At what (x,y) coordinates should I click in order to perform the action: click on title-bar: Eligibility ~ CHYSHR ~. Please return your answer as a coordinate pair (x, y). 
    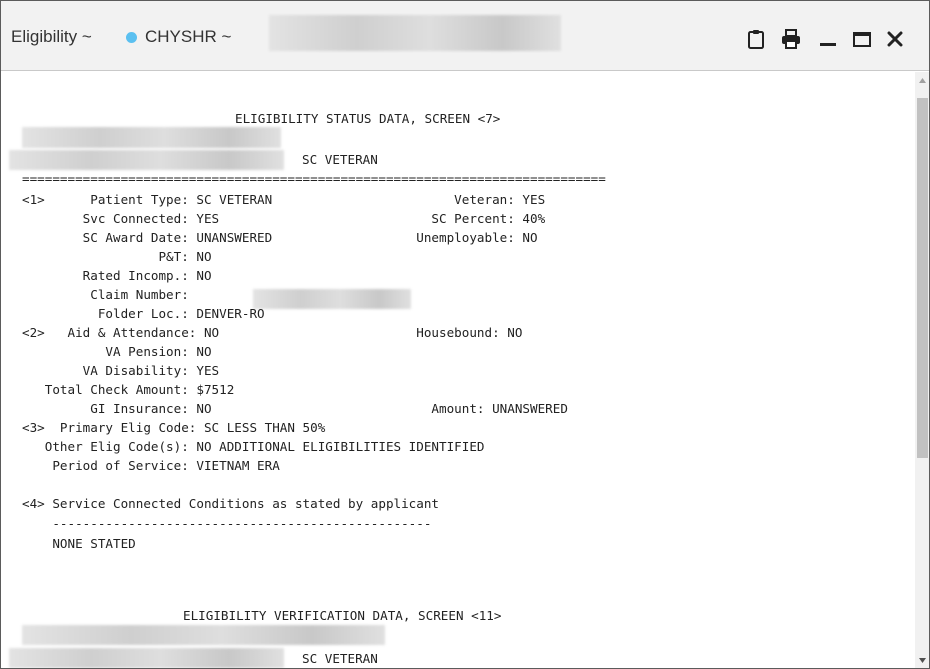
    Looking at the image, I should click on (465, 36).